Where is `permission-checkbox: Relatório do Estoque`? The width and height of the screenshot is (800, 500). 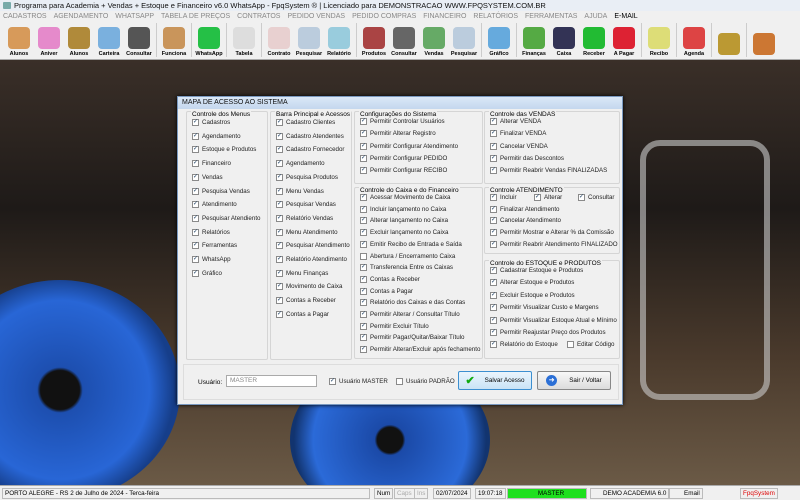 permission-checkbox: Relatório do Estoque is located at coordinates (524, 345).